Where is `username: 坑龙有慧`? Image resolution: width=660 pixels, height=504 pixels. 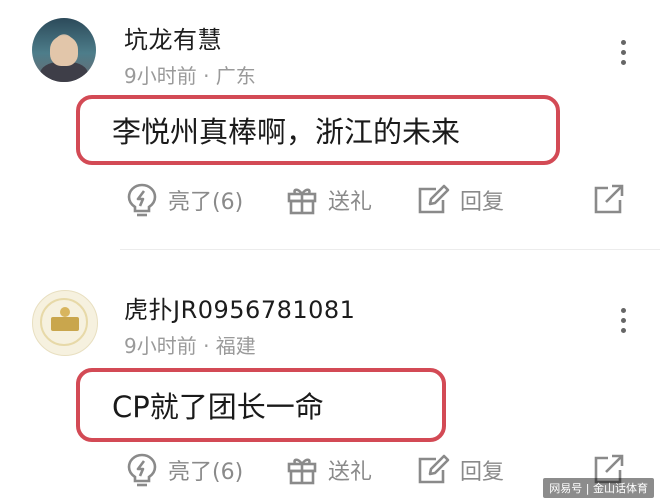
username: 坑龙有慧 is located at coordinates (173, 37).